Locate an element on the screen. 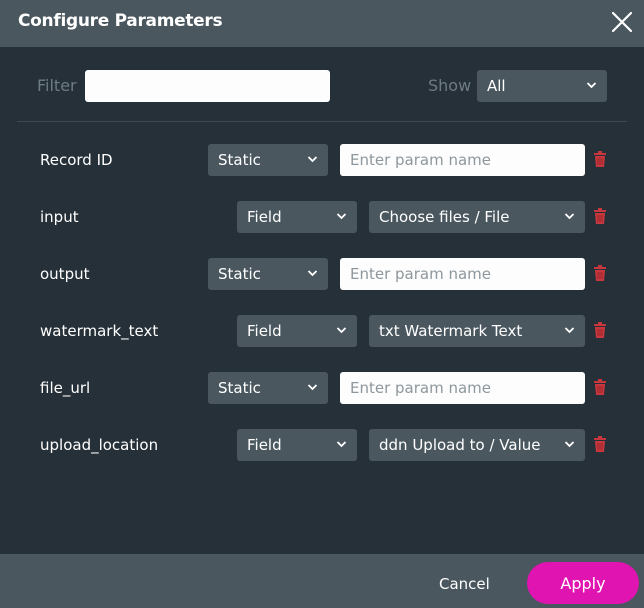 This screenshot has width=644, height=608. param-value-select: Choose files / File is located at coordinates (477, 217).